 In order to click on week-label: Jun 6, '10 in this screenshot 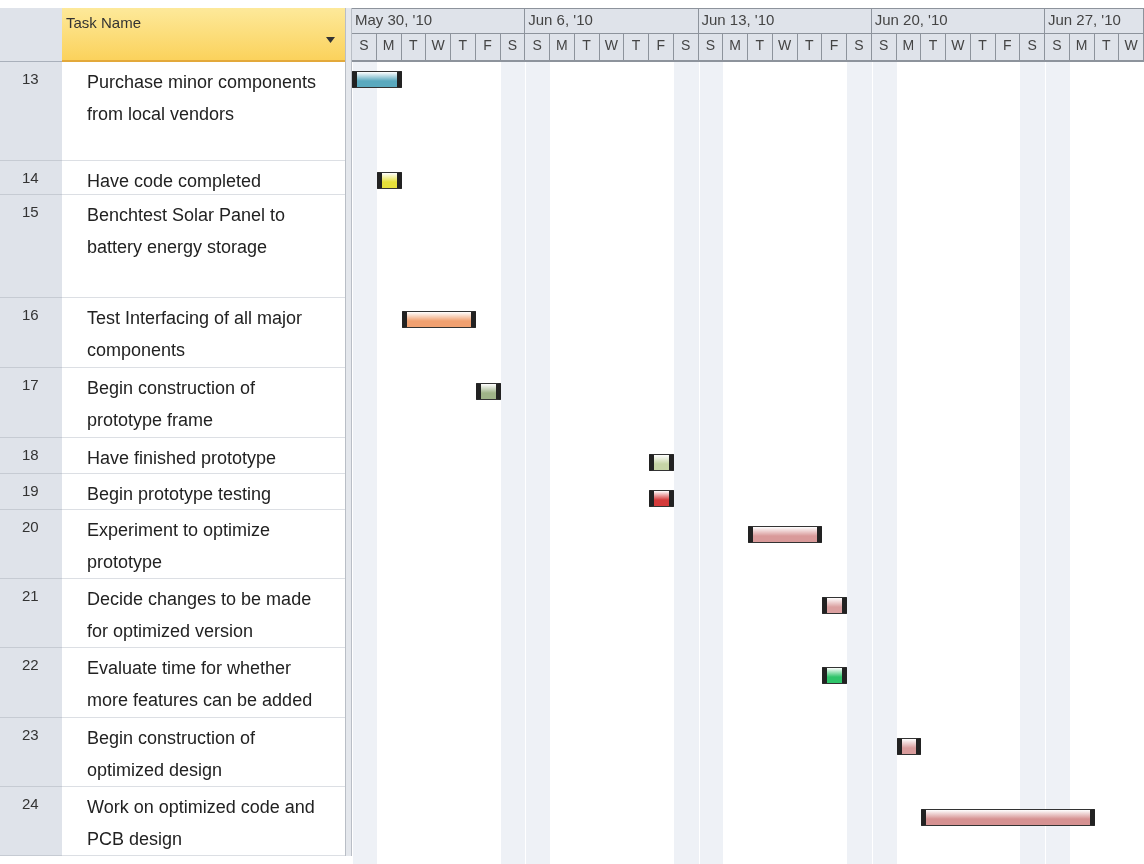, I will do `click(612, 21)`.